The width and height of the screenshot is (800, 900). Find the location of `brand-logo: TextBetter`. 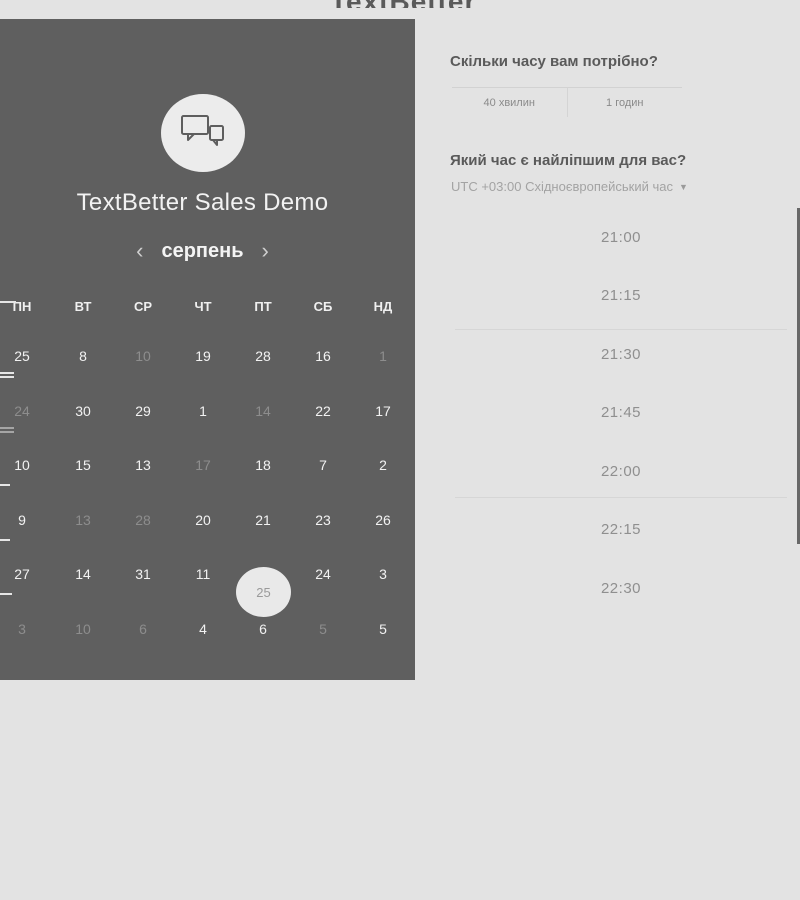

brand-logo: TextBetter is located at coordinates (430, 4).